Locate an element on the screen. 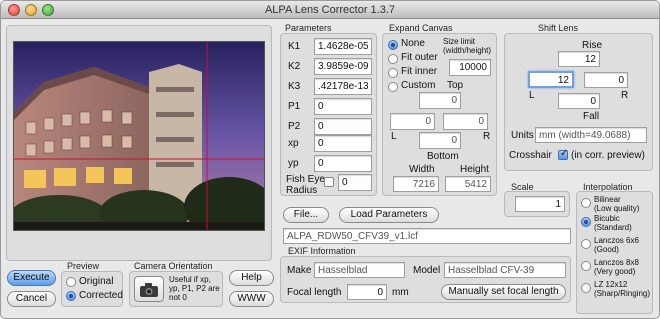 This screenshot has height=319, width=660. load-parameters-button: Load Parameters is located at coordinates (389, 215).